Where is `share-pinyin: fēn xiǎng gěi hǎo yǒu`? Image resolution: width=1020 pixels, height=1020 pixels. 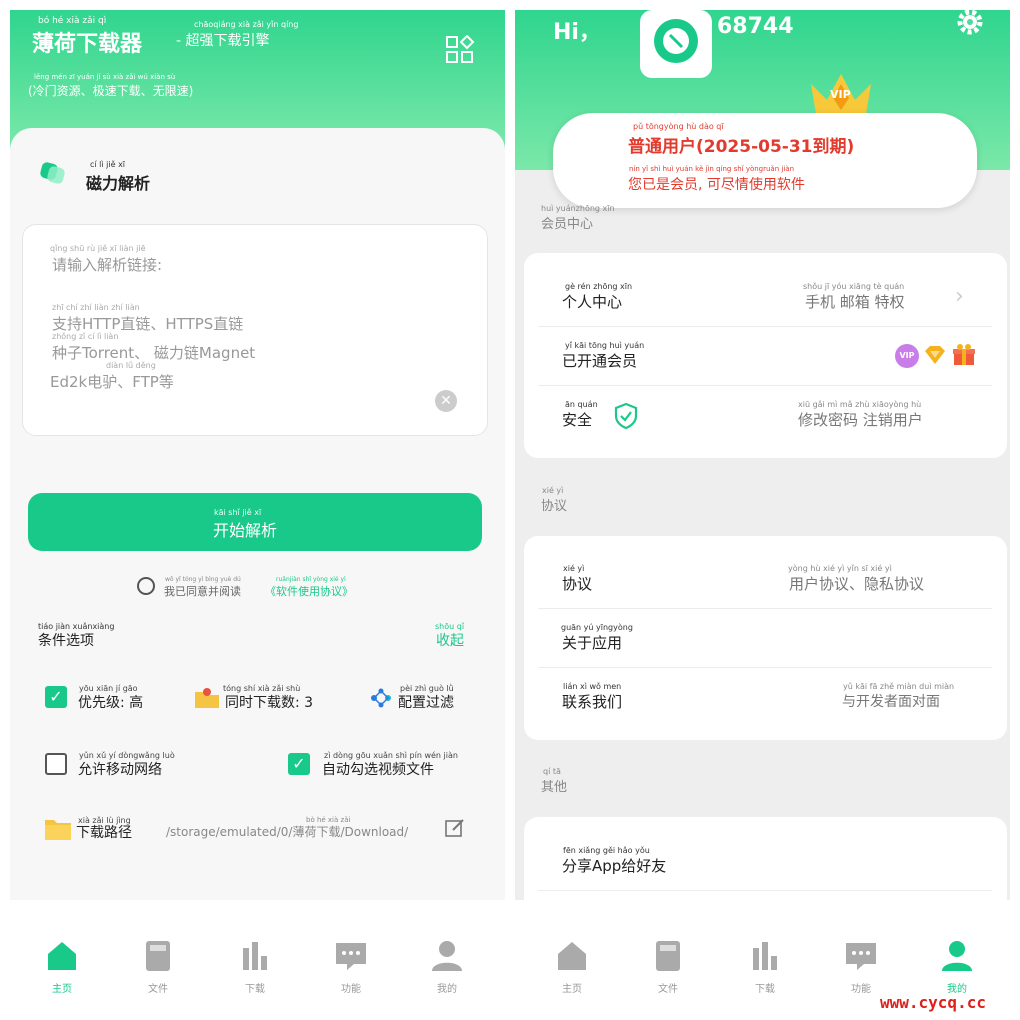
share-pinyin: fēn xiǎng gěi hǎo yǒu is located at coordinates (606, 850).